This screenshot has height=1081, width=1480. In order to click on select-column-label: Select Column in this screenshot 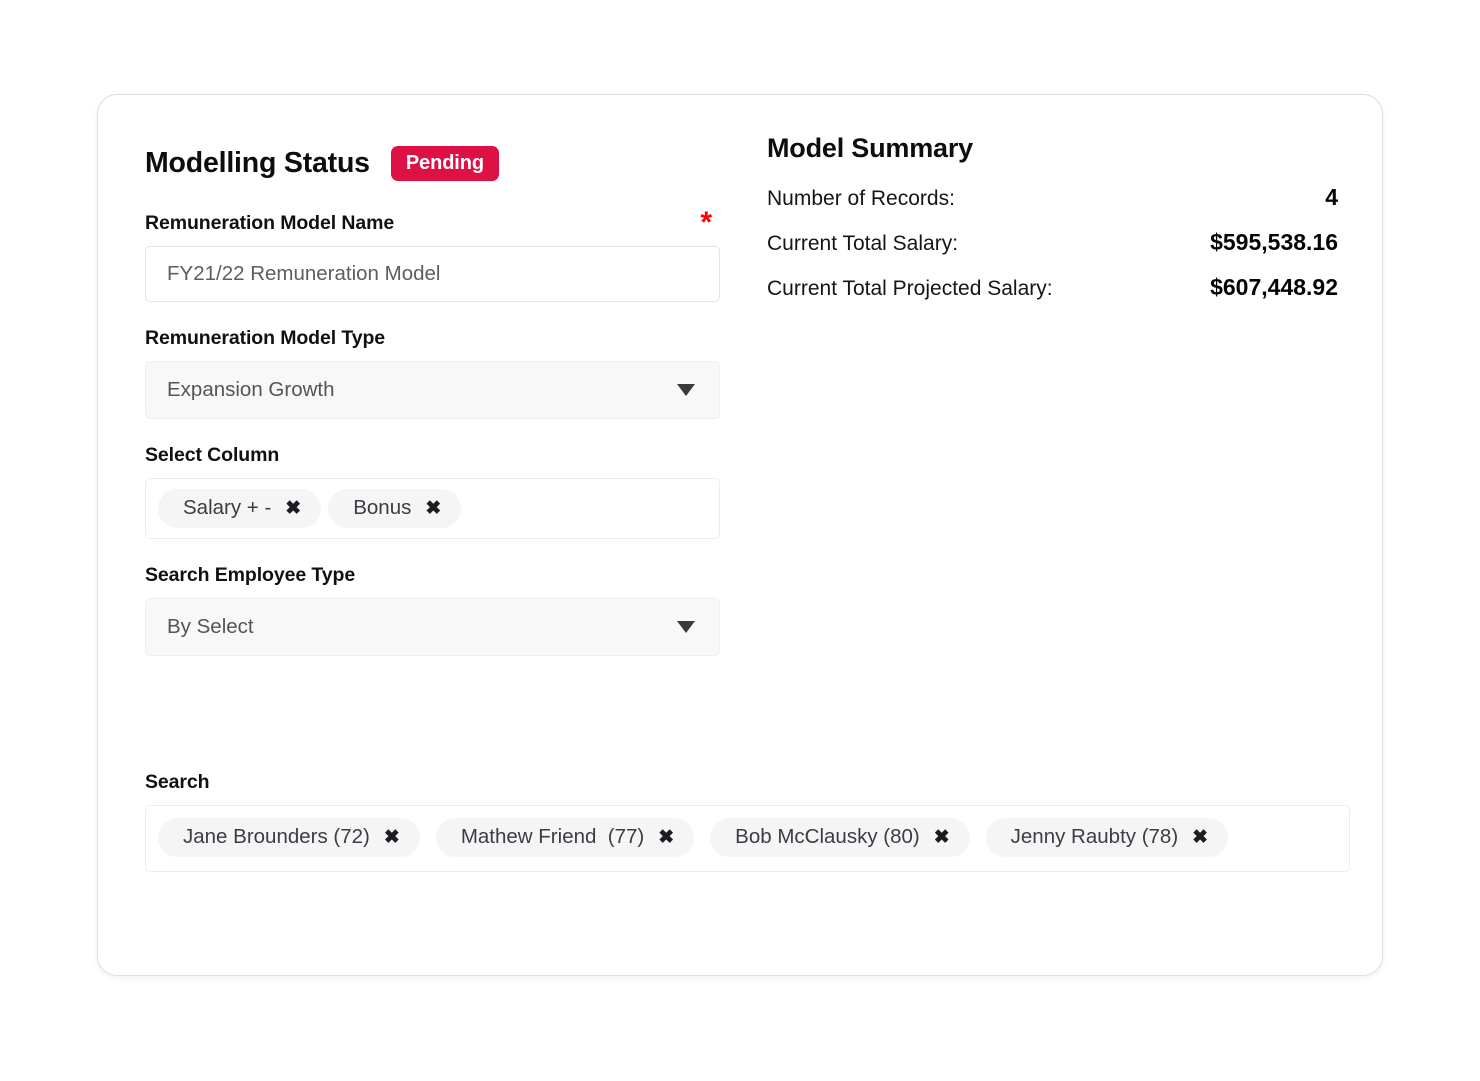, I will do `click(212, 455)`.